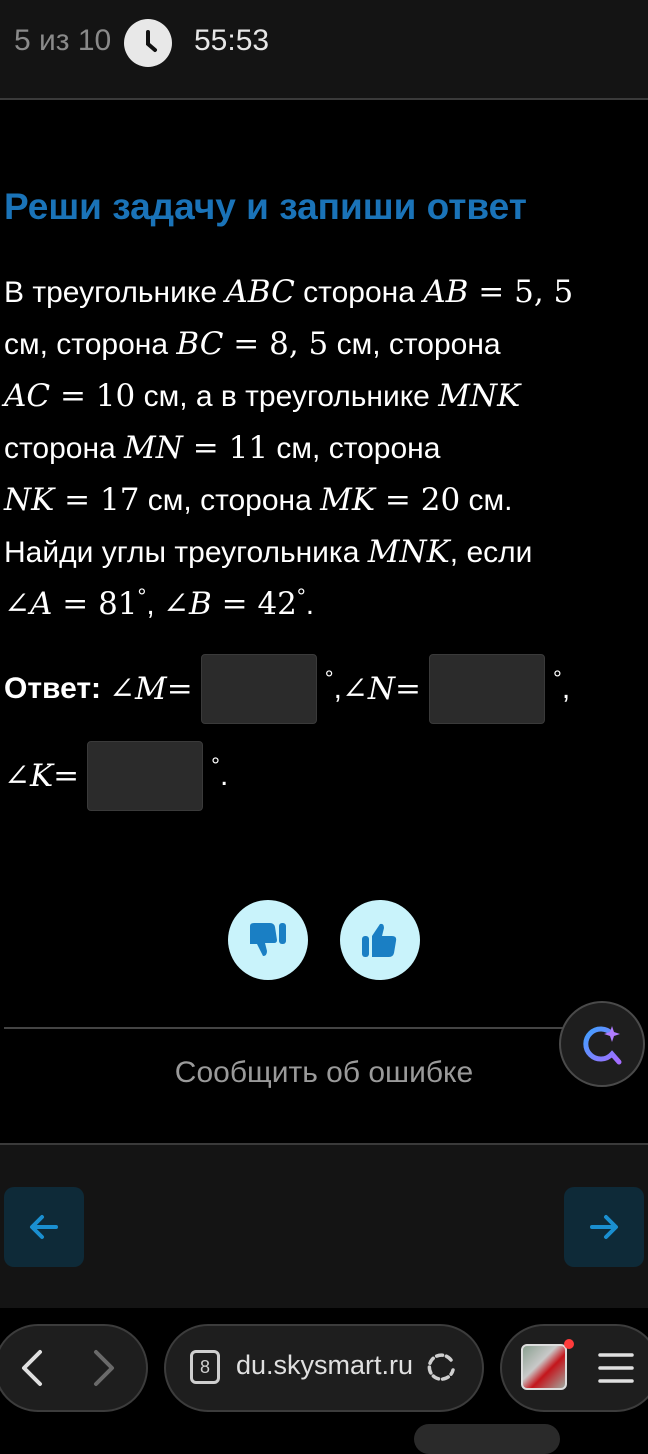 This screenshot has height=1454, width=648. I want to click on next-task-button, so click(604, 1227).